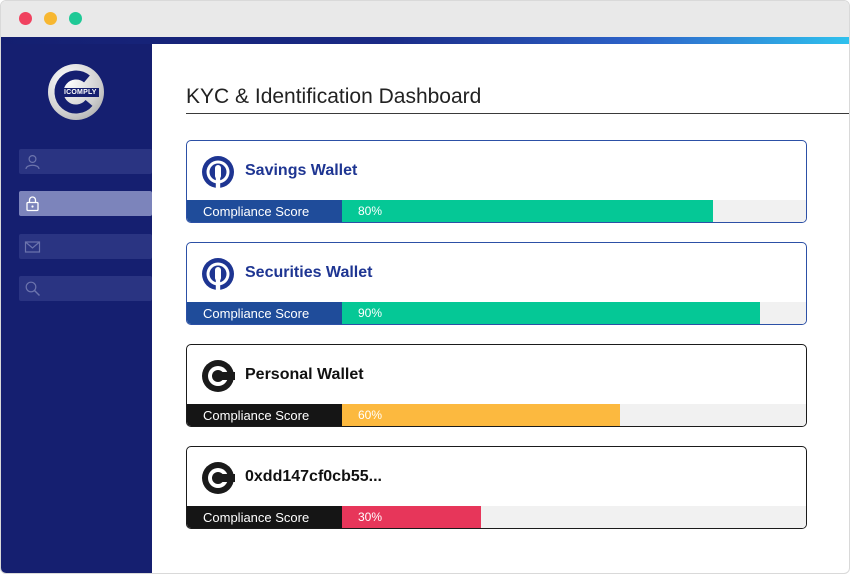 The image size is (850, 574). What do you see at coordinates (370, 313) in the screenshot?
I see `compliance-score-value: 90%` at bounding box center [370, 313].